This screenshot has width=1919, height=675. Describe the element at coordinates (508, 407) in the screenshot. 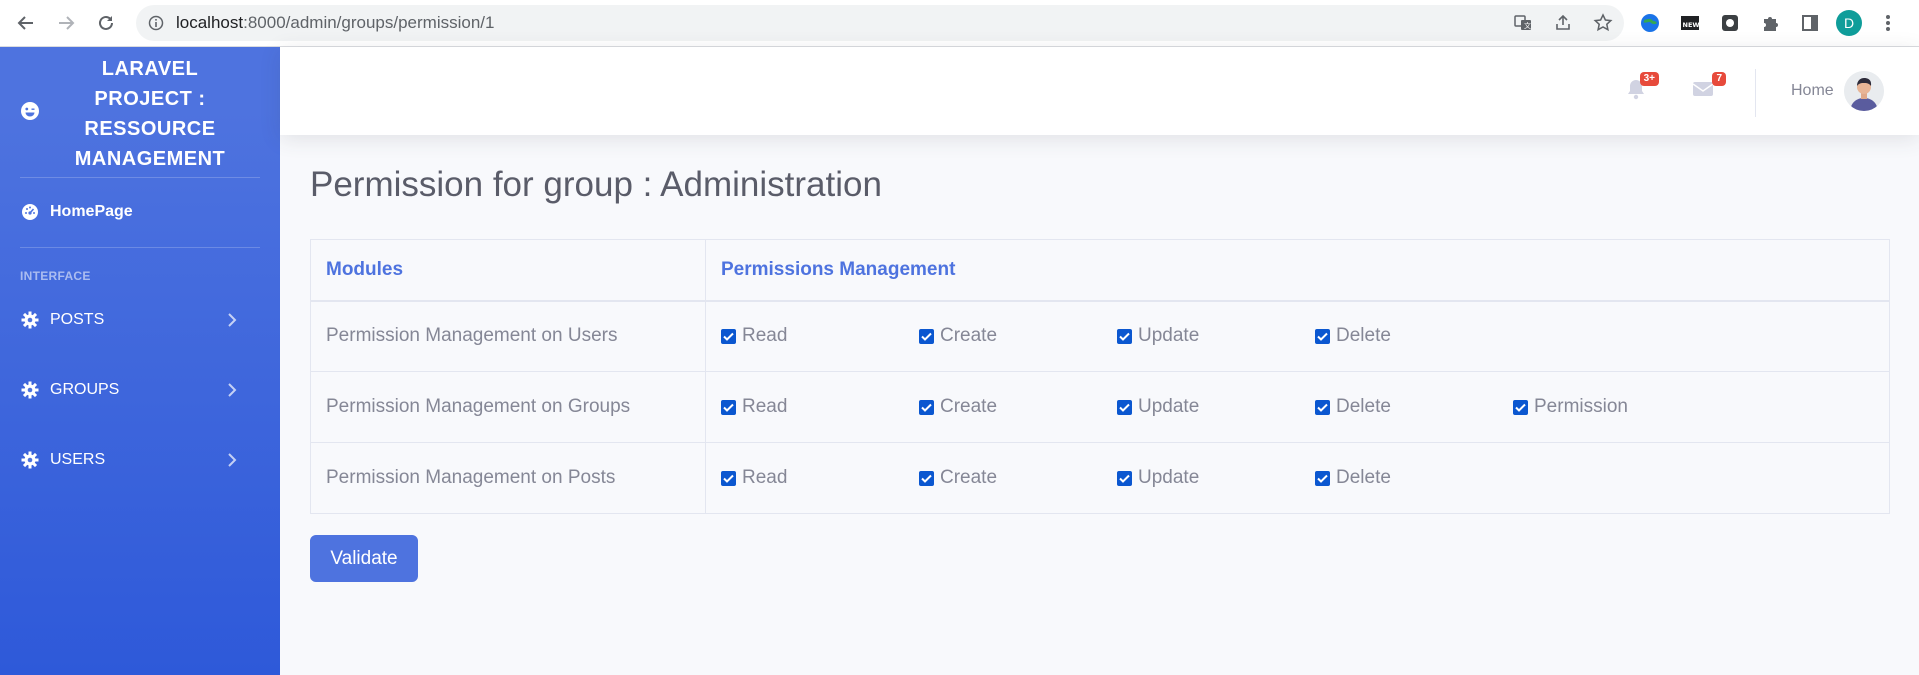

I see `module-name: Permission Management on Groups` at that location.